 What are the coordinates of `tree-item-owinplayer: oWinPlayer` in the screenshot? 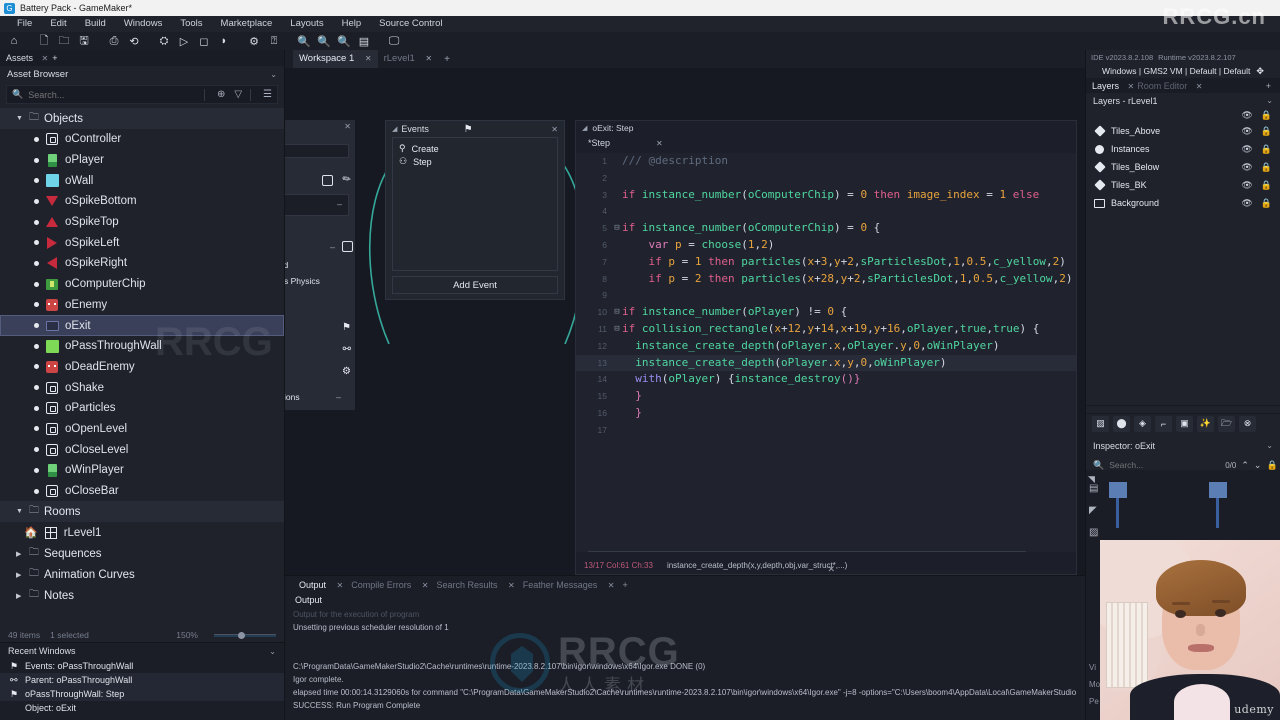 It's located at (142, 470).